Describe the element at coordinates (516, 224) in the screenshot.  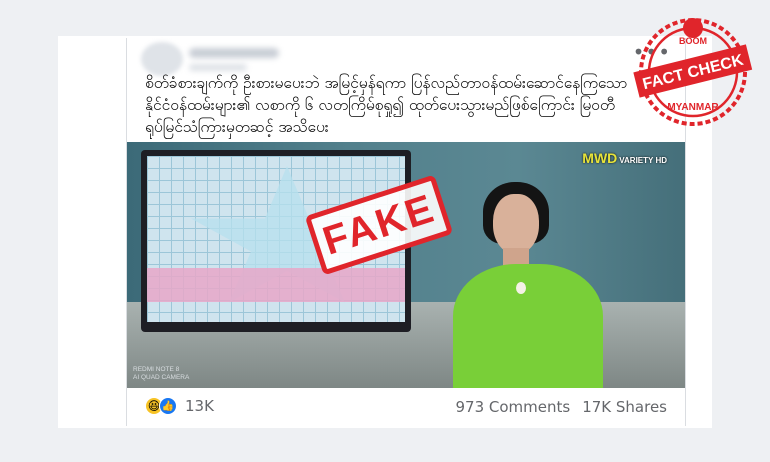
I see `anchor-face` at that location.